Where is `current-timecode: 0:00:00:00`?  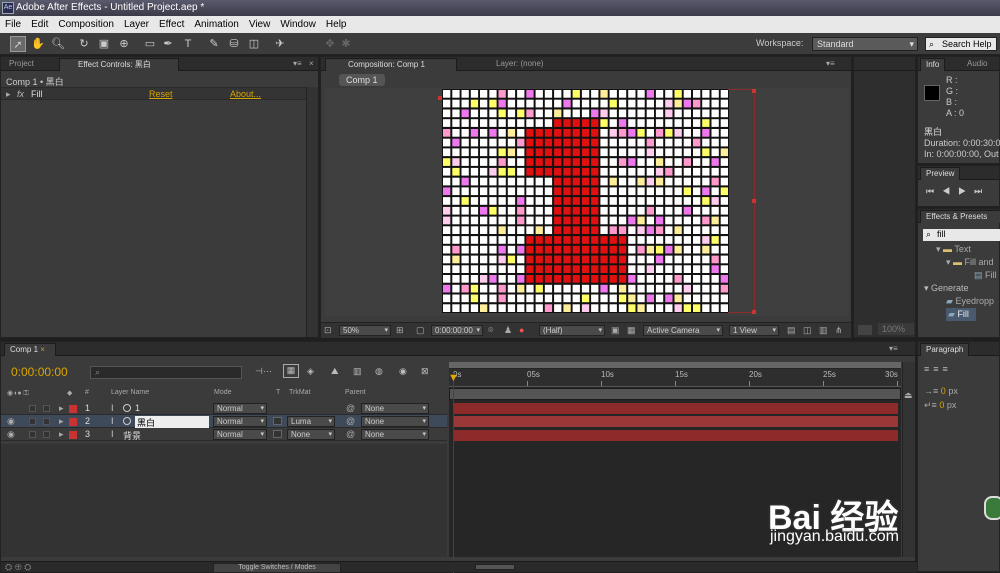 current-timecode: 0:00:00:00 is located at coordinates (39, 372).